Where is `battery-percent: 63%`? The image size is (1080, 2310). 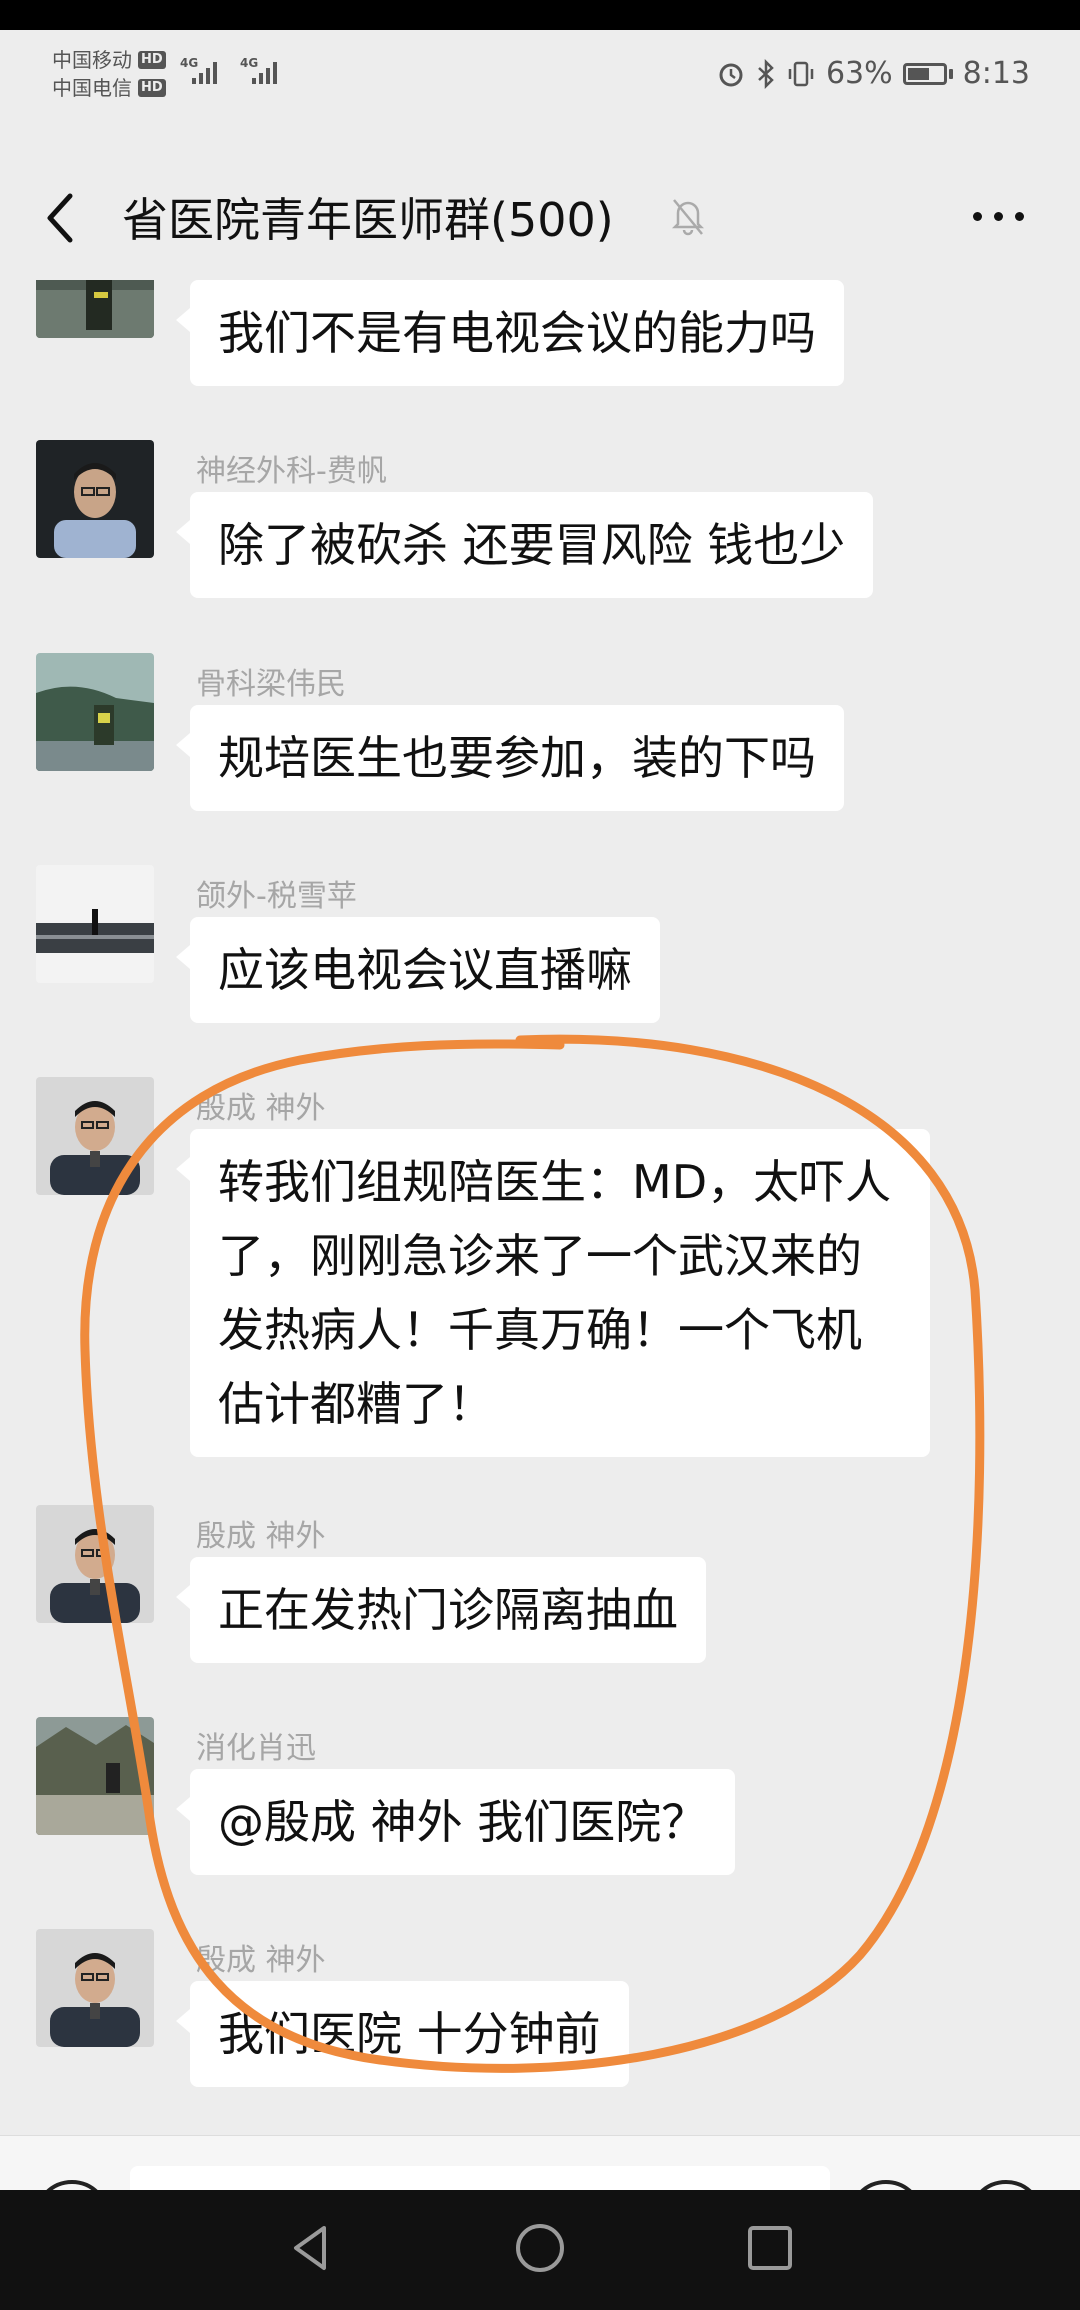 battery-percent: 63% is located at coordinates (859, 73).